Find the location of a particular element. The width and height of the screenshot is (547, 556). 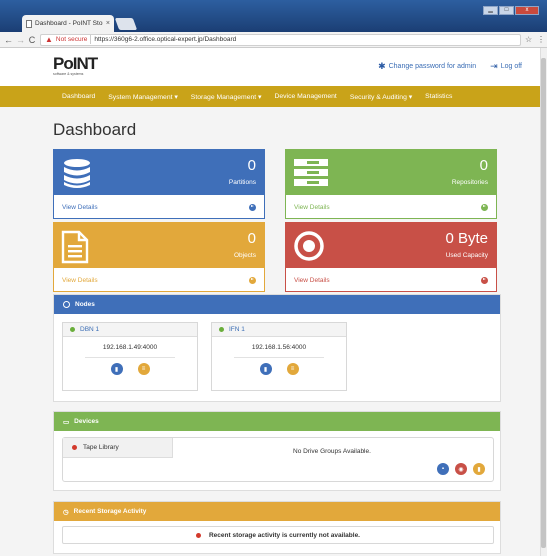

repositories-label: Repositories is located at coordinates (469, 182).